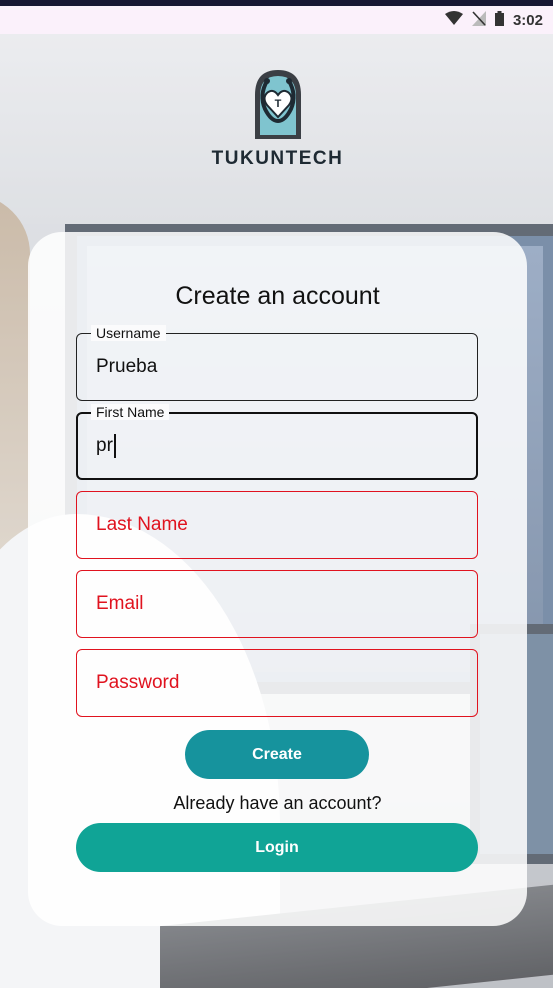  Describe the element at coordinates (277, 525) in the screenshot. I see `last-name-field: Last Name` at that location.